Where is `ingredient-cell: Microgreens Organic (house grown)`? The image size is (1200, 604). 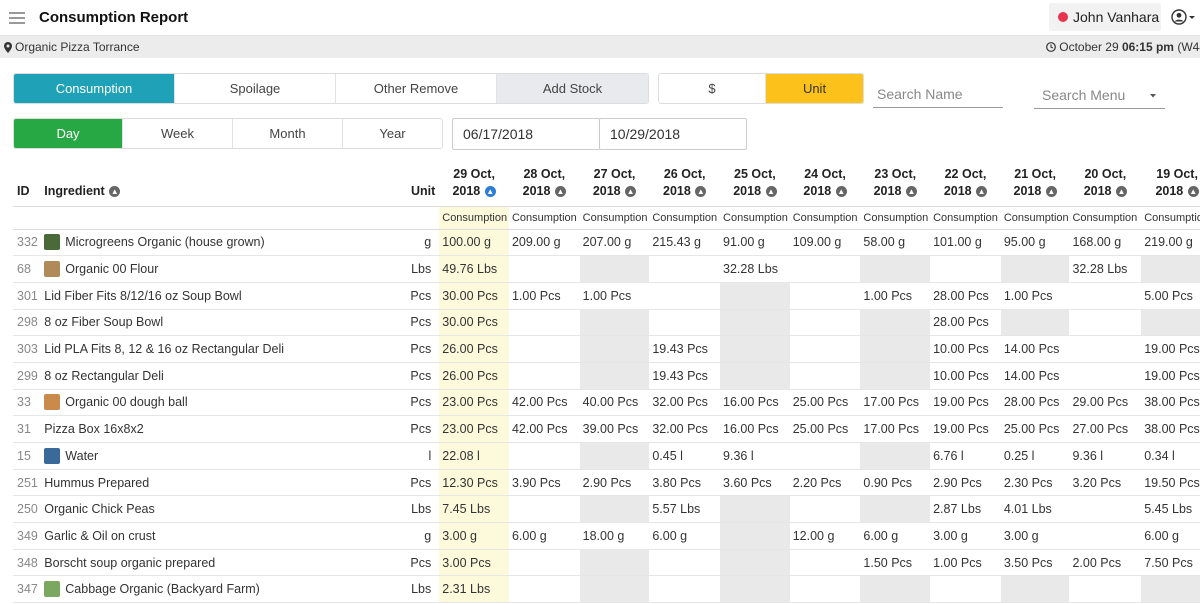 ingredient-cell: Microgreens Organic (house grown) is located at coordinates (222, 243).